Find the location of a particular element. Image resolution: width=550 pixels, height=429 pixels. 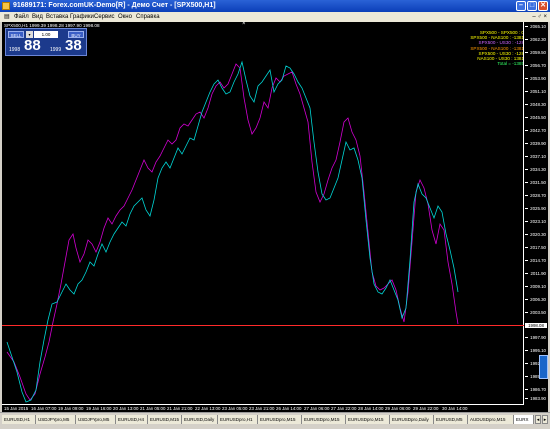

bid-price-line is located at coordinates (263, 325).